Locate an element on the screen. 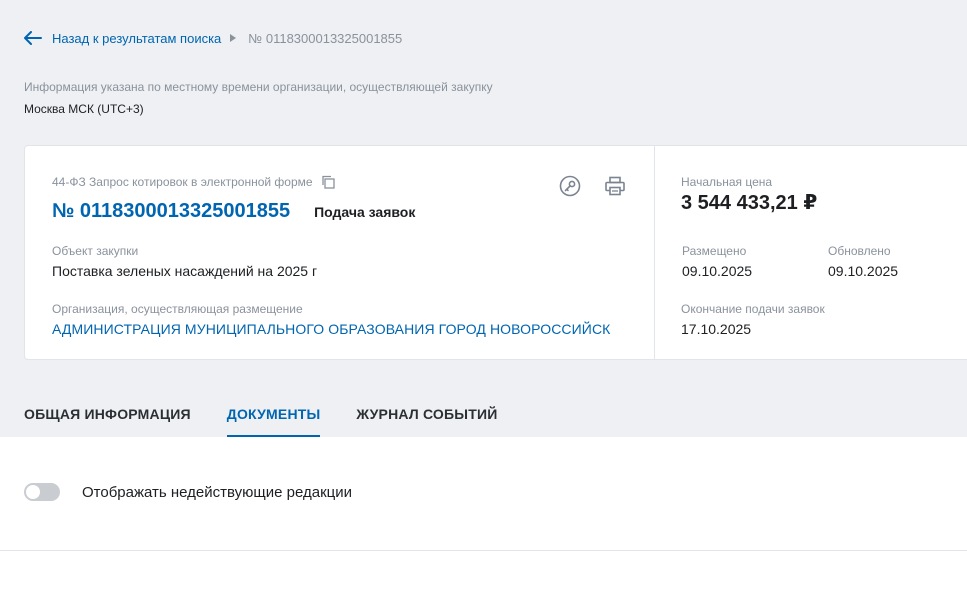 This screenshot has height=591, width=967. breadcrumb-current: № 0118300013325001855 is located at coordinates (325, 38).